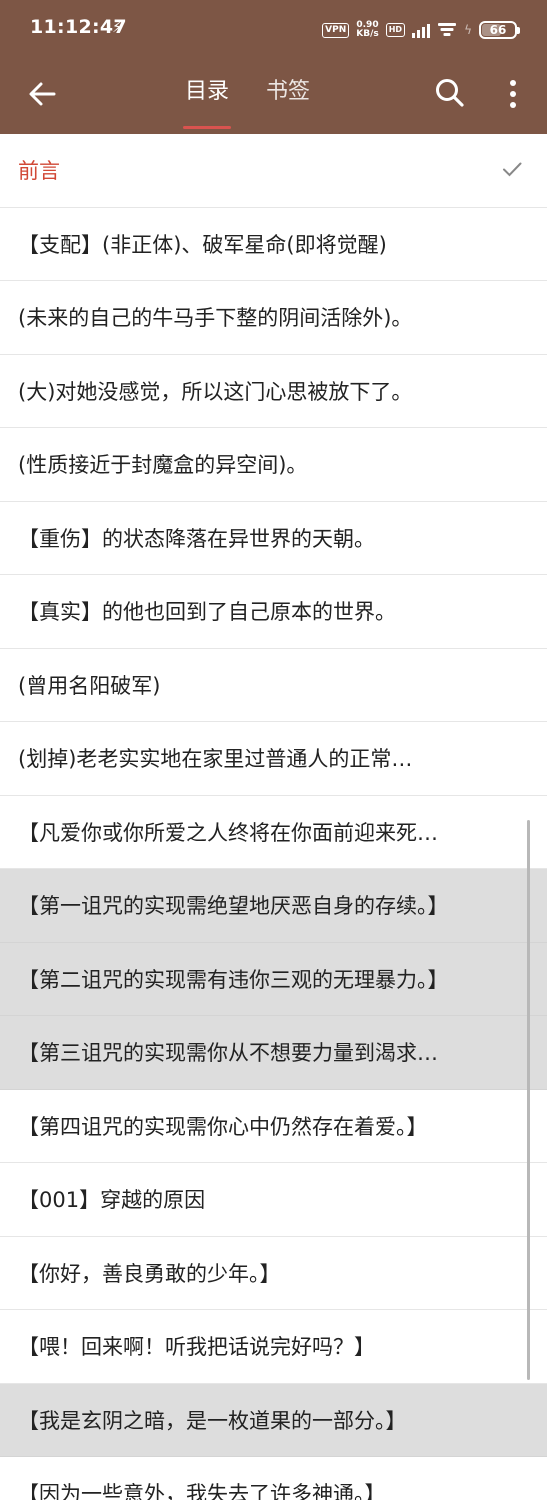 The image size is (547, 1500). What do you see at coordinates (202, 244) in the screenshot?
I see `chapter-title: 【支配】(非正体)、破军星命(即将觉醒)` at bounding box center [202, 244].